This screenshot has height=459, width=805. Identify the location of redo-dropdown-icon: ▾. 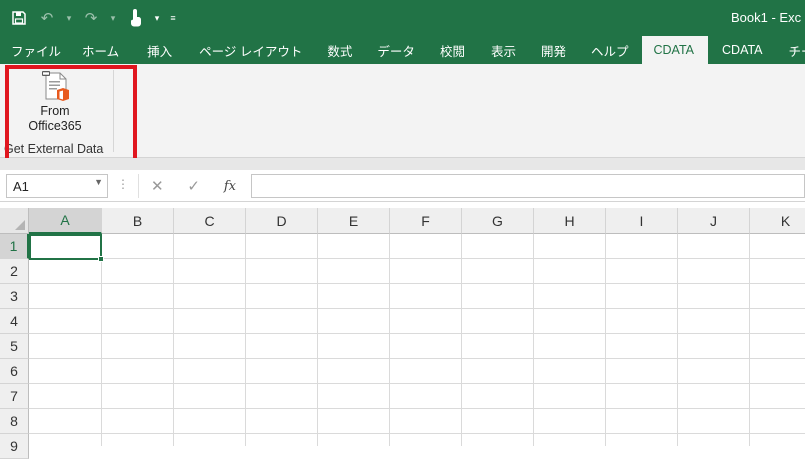
(113, 18).